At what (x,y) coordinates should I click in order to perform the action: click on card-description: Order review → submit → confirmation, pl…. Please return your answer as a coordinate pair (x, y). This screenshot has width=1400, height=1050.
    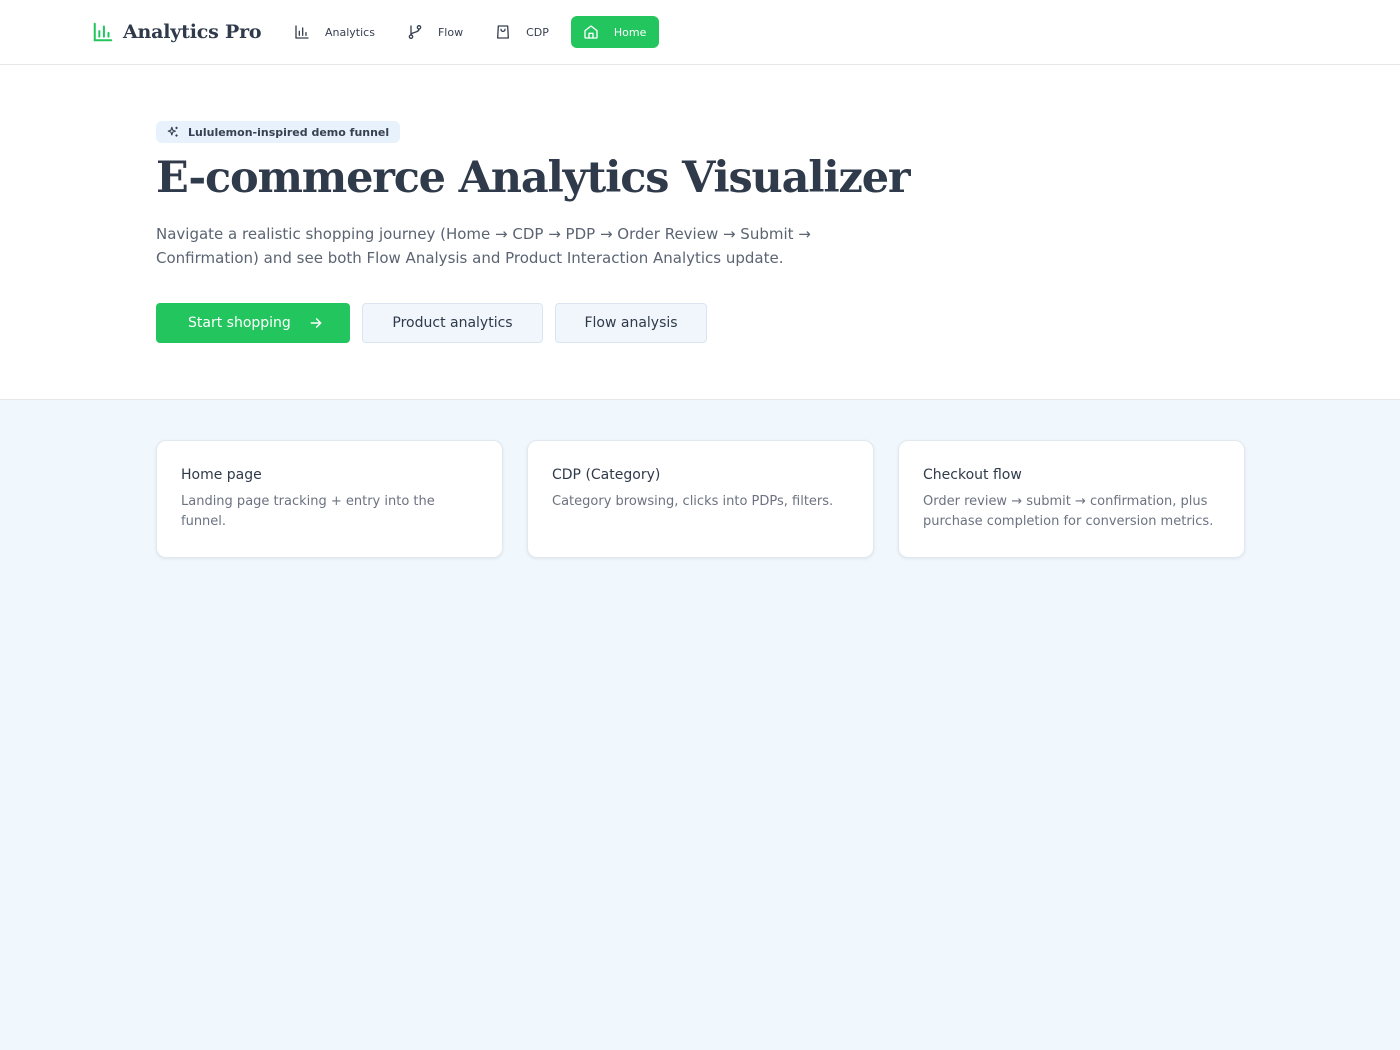
    Looking at the image, I should click on (1068, 511).